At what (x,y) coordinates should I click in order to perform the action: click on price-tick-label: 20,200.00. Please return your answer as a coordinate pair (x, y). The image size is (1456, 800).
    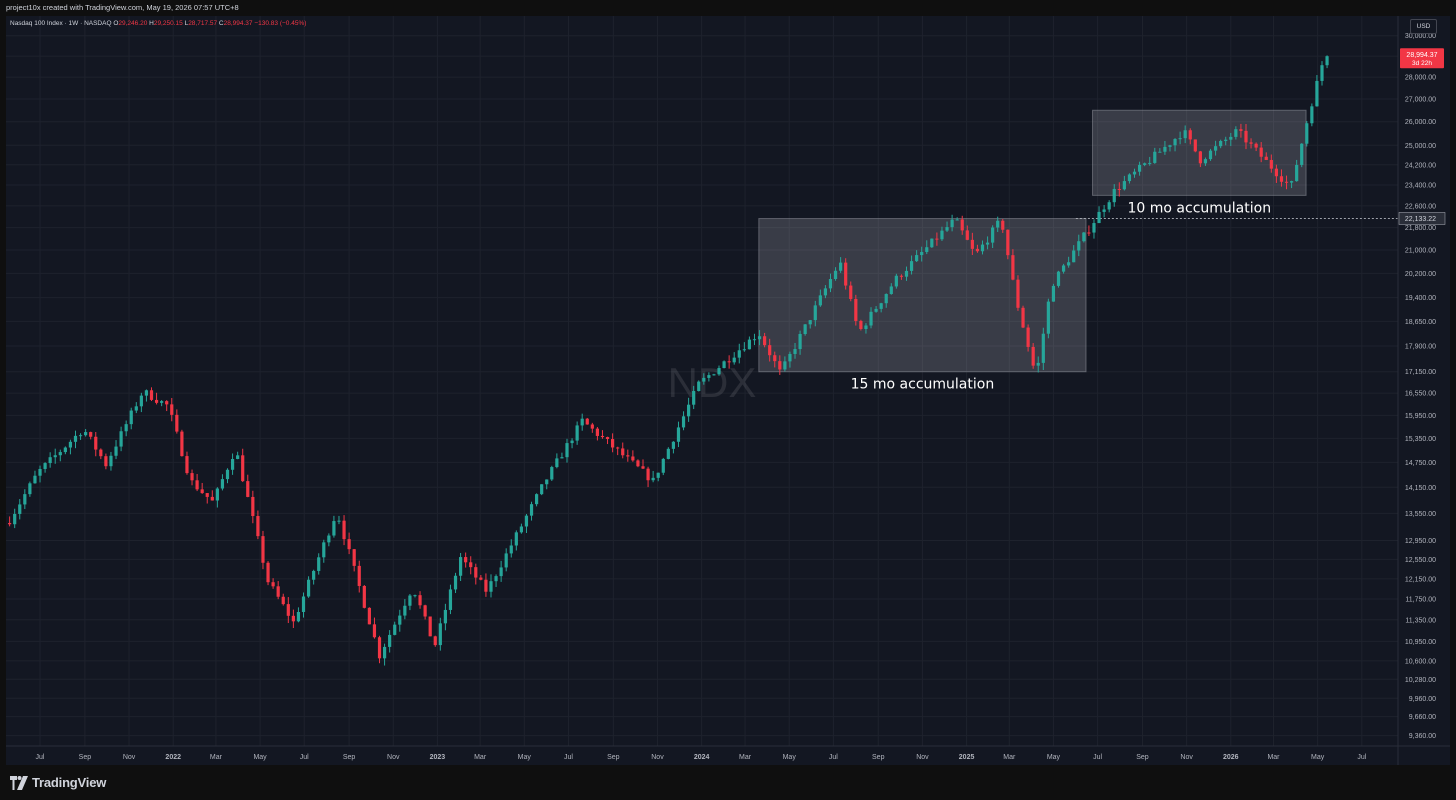
    Looking at the image, I should click on (1420, 274).